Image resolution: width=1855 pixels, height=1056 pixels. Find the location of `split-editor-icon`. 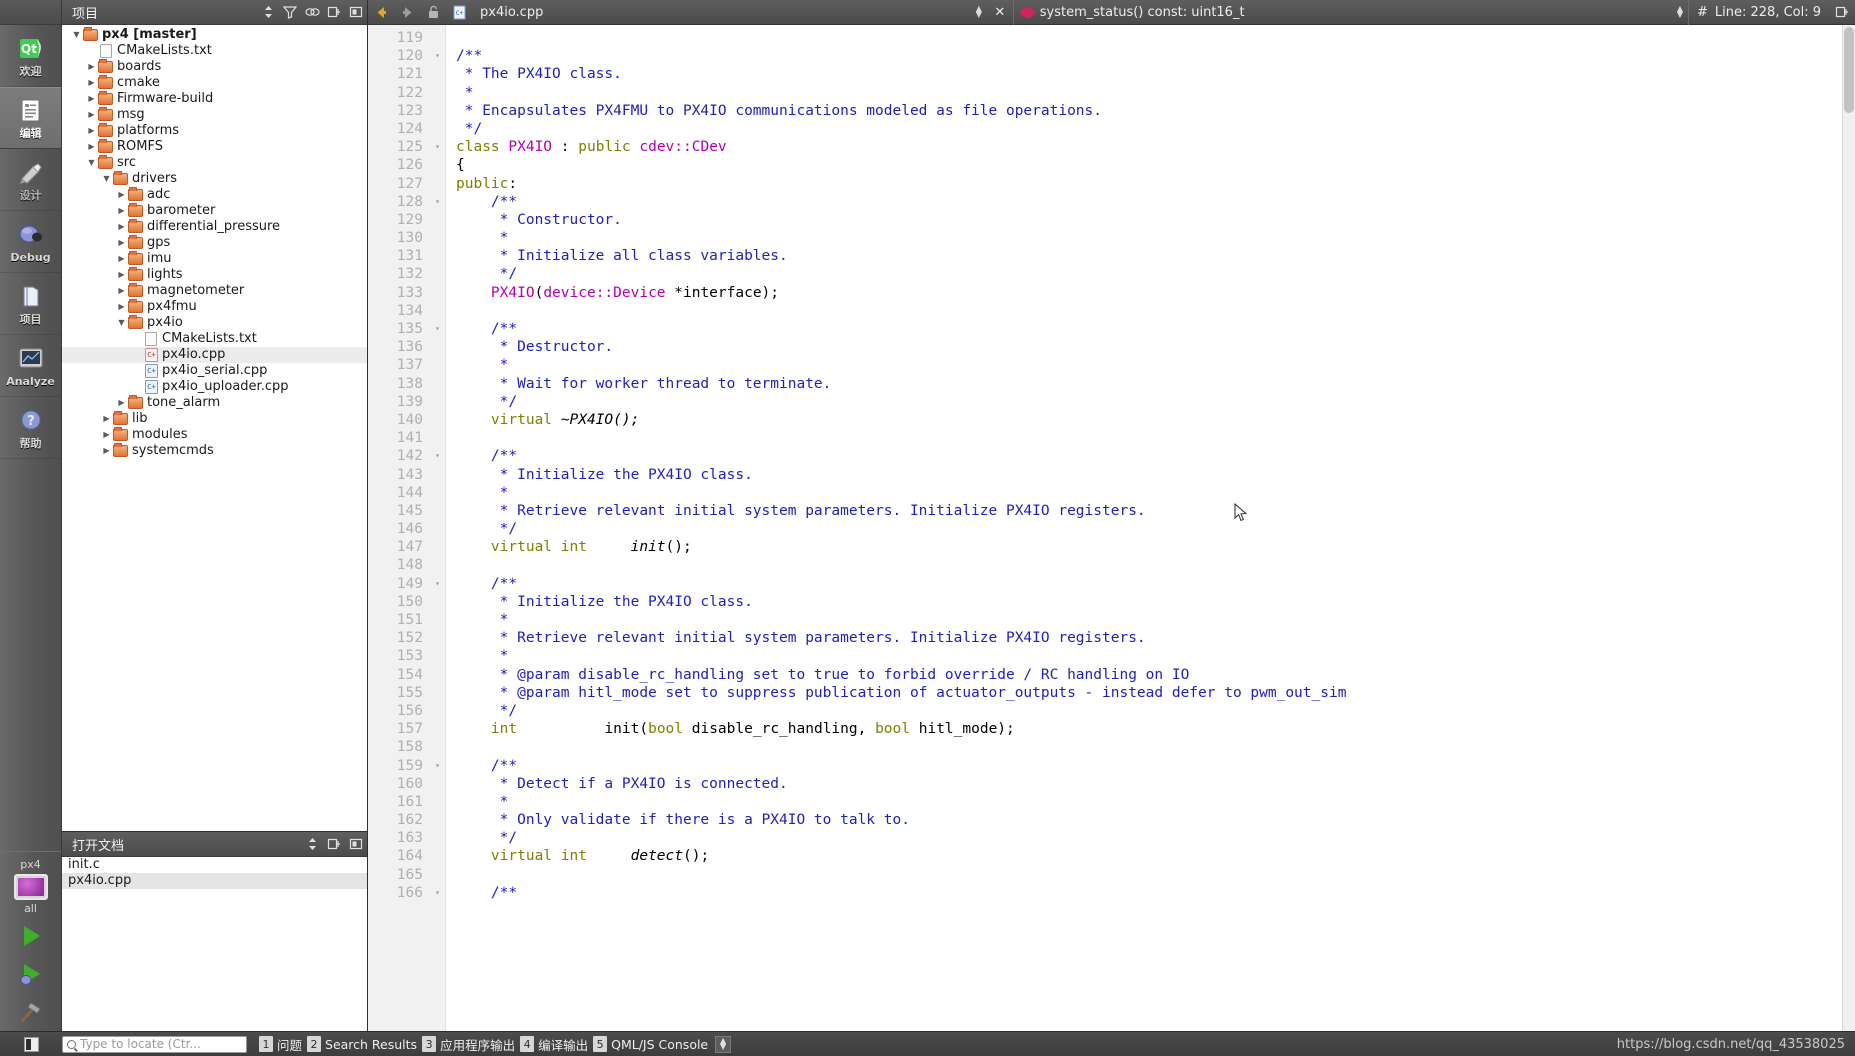

split-editor-icon is located at coordinates (1842, 12).